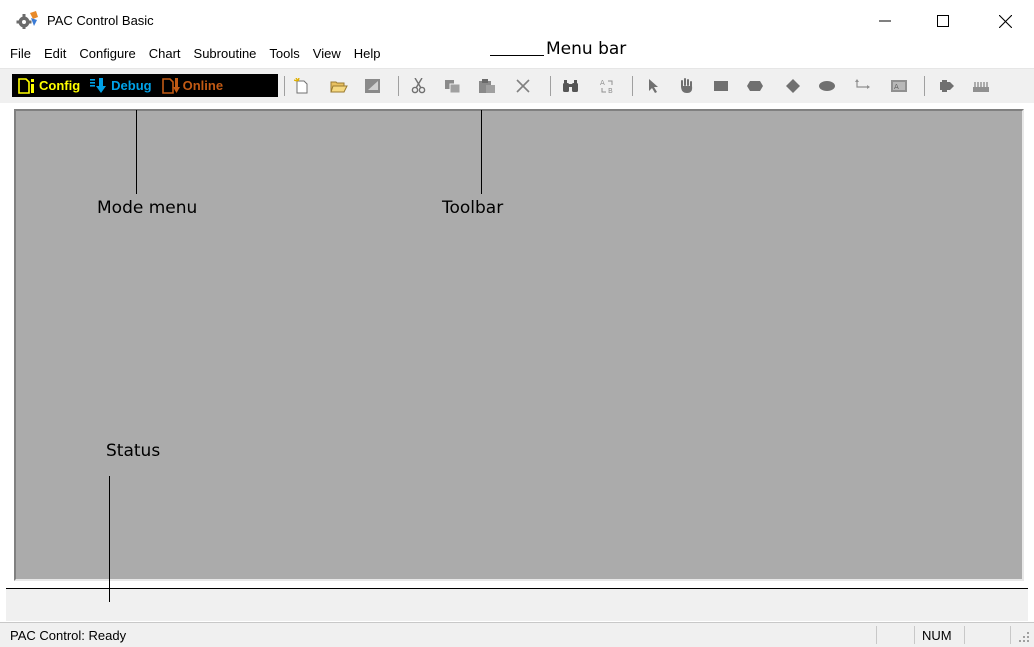 The height and width of the screenshot is (647, 1034). What do you see at coordinates (653, 86) in the screenshot?
I see `select-icon` at bounding box center [653, 86].